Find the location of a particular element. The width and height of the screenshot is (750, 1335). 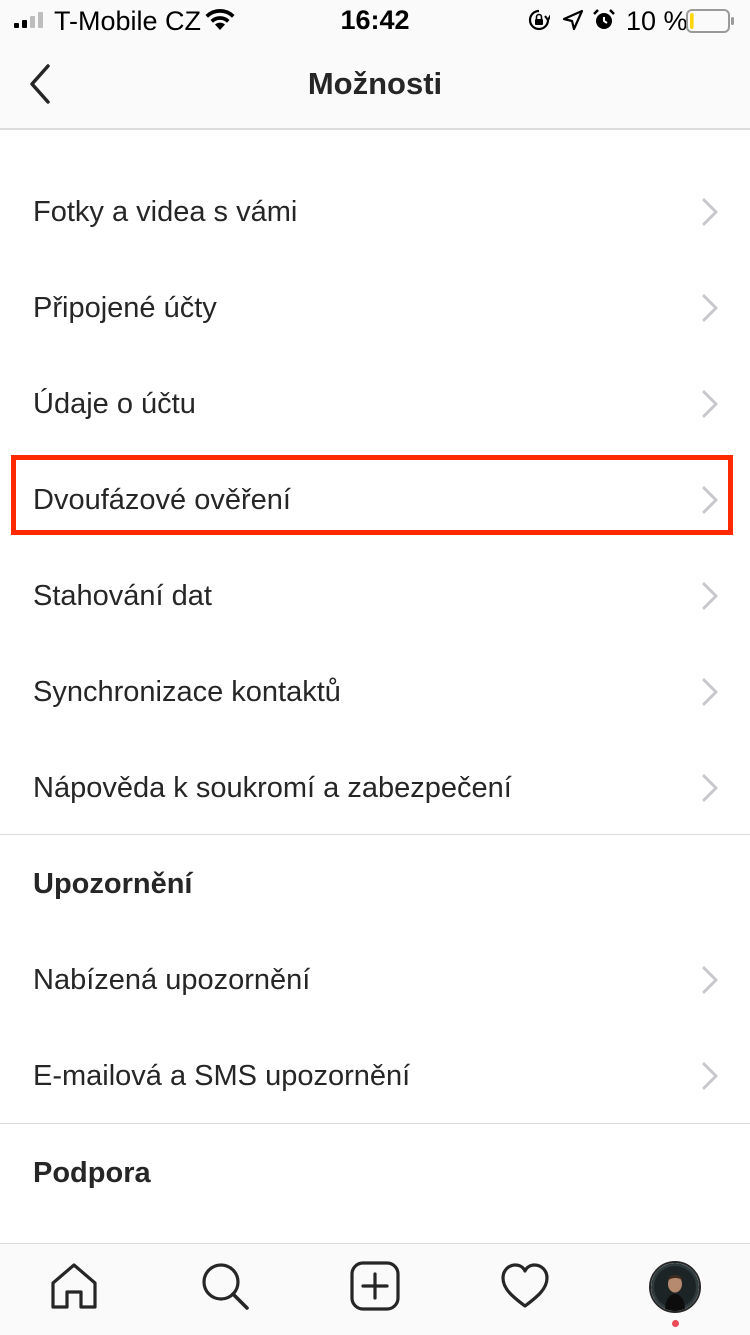

tab-search is located at coordinates (225, 1286).